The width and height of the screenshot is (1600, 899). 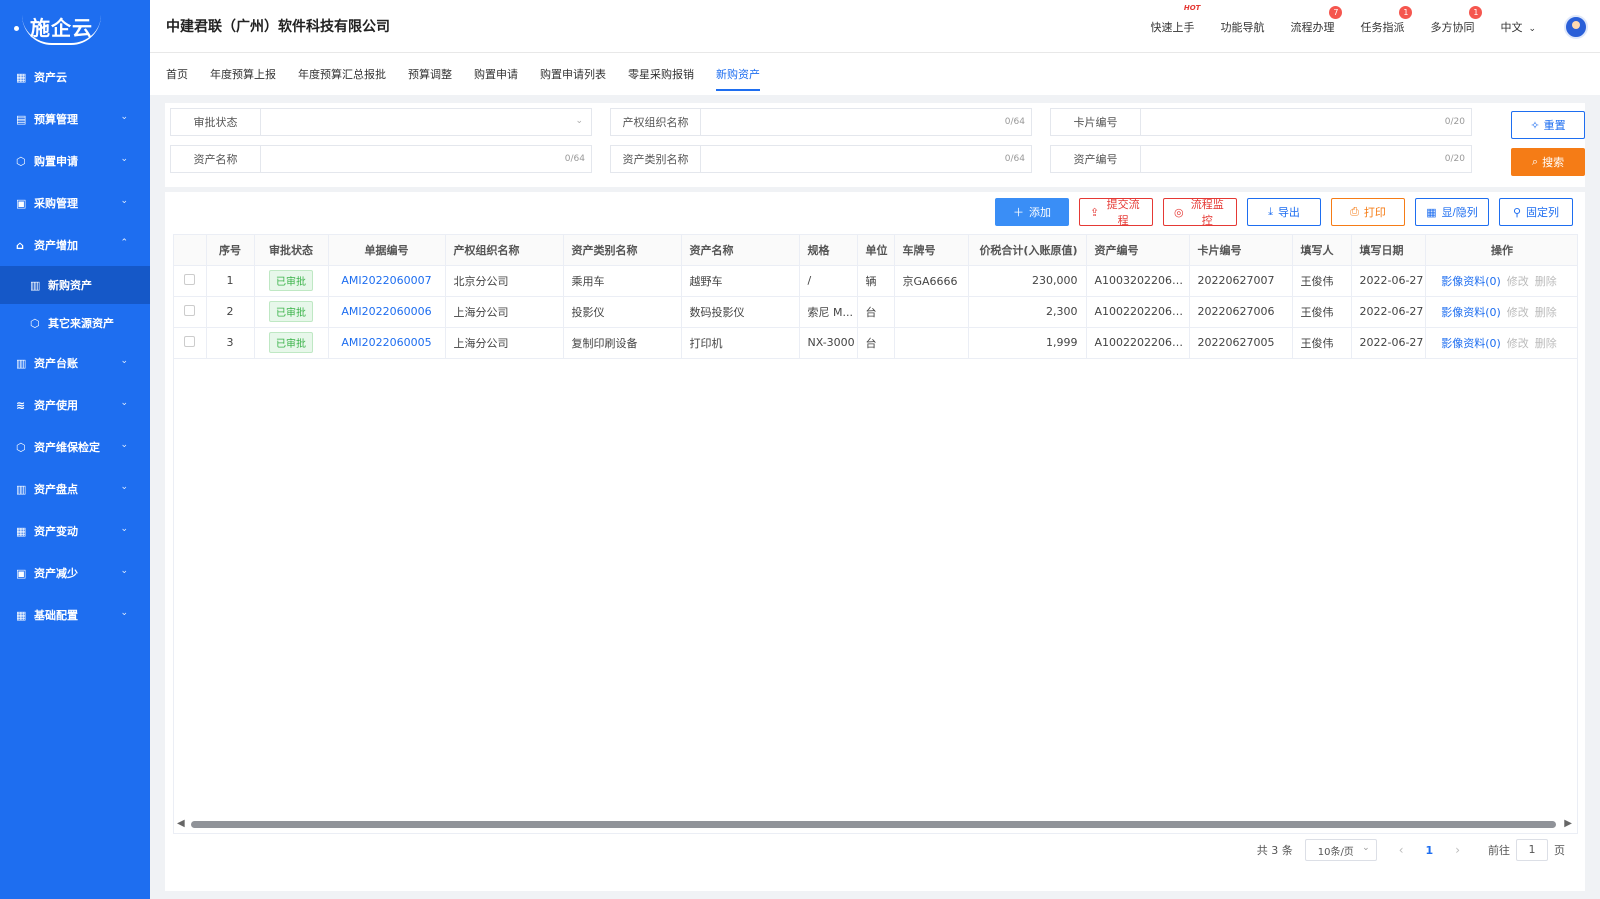 What do you see at coordinates (75, 77) in the screenshot?
I see `sidebar-item: ▦ 资产云` at bounding box center [75, 77].